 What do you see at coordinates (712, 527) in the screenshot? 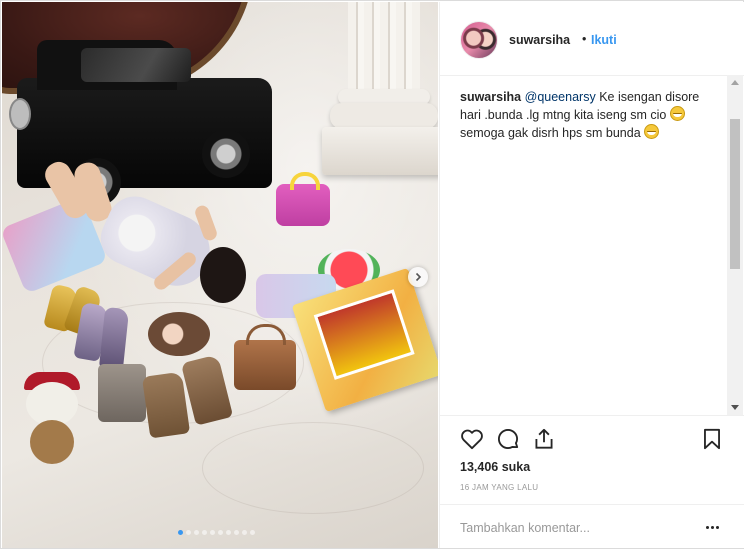
I see `more-options-icon` at bounding box center [712, 527].